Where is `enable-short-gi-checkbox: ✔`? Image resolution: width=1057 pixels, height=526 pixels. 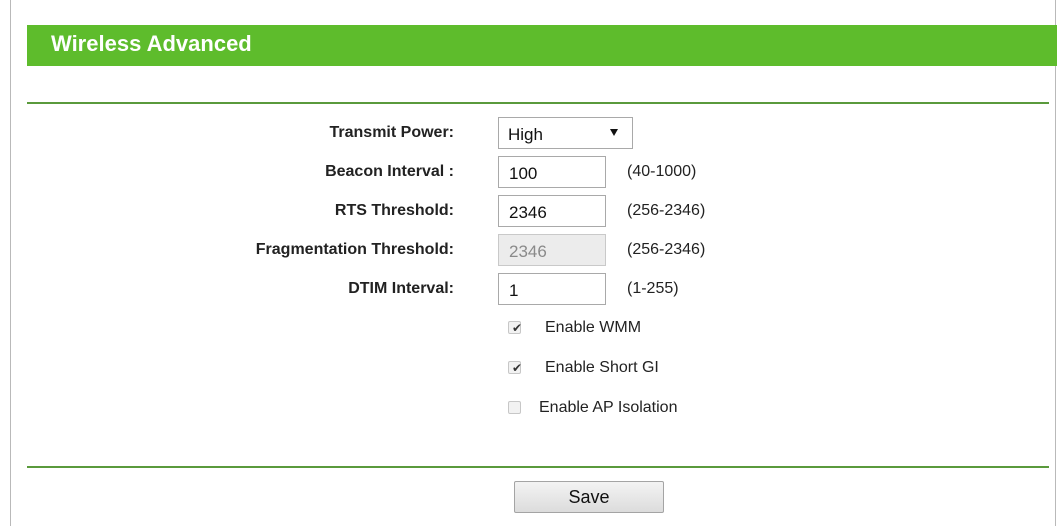
enable-short-gi-checkbox: ✔ is located at coordinates (515, 368).